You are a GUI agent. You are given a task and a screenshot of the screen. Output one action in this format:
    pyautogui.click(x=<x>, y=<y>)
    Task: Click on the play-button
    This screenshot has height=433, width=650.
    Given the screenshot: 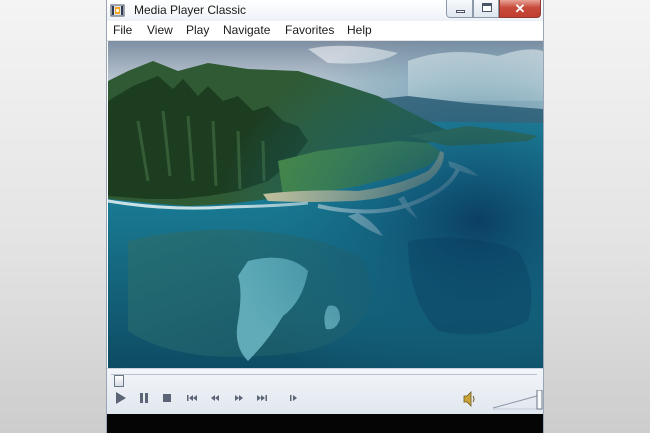 What is the action you would take?
    pyautogui.click(x=121, y=398)
    